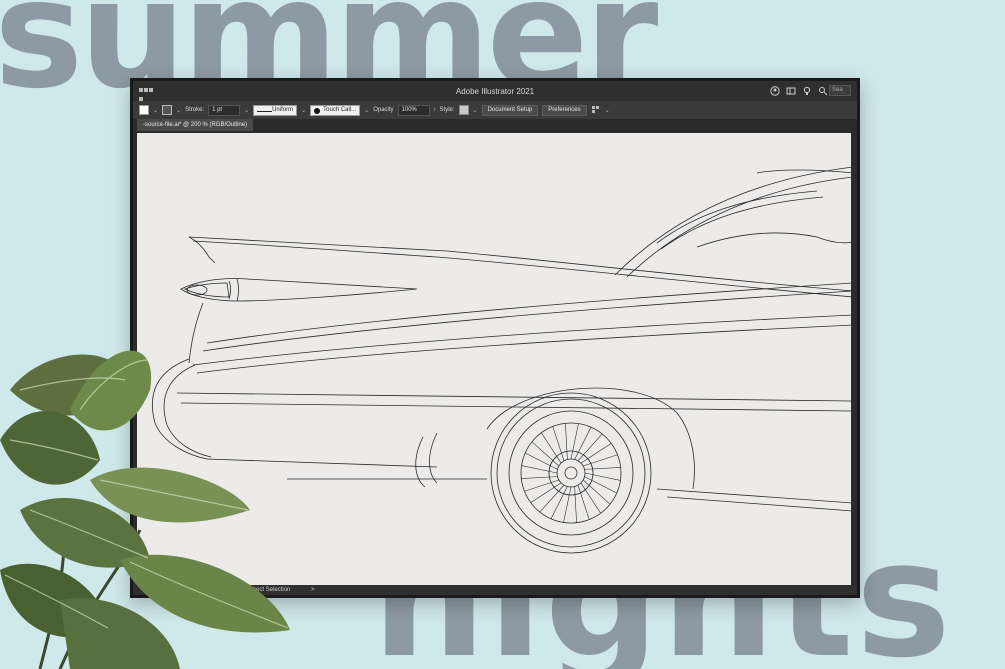  What do you see at coordinates (145, 509) in the screenshot?
I see `plant-decoration` at bounding box center [145, 509].